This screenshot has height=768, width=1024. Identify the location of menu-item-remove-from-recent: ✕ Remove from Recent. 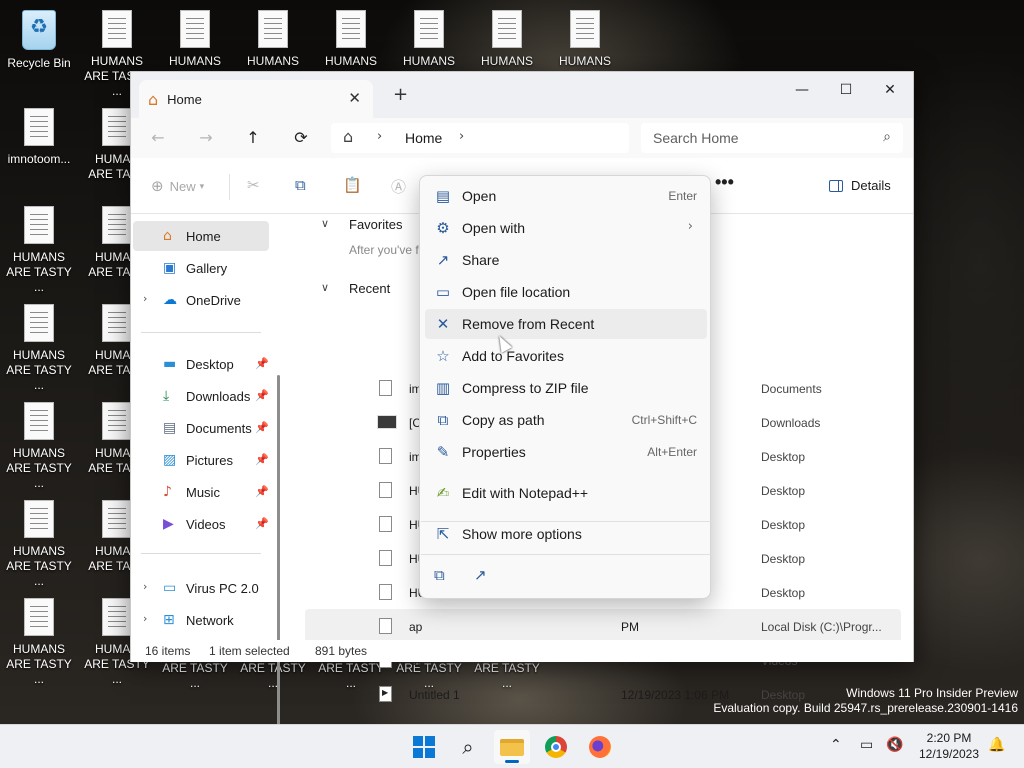
(566, 324).